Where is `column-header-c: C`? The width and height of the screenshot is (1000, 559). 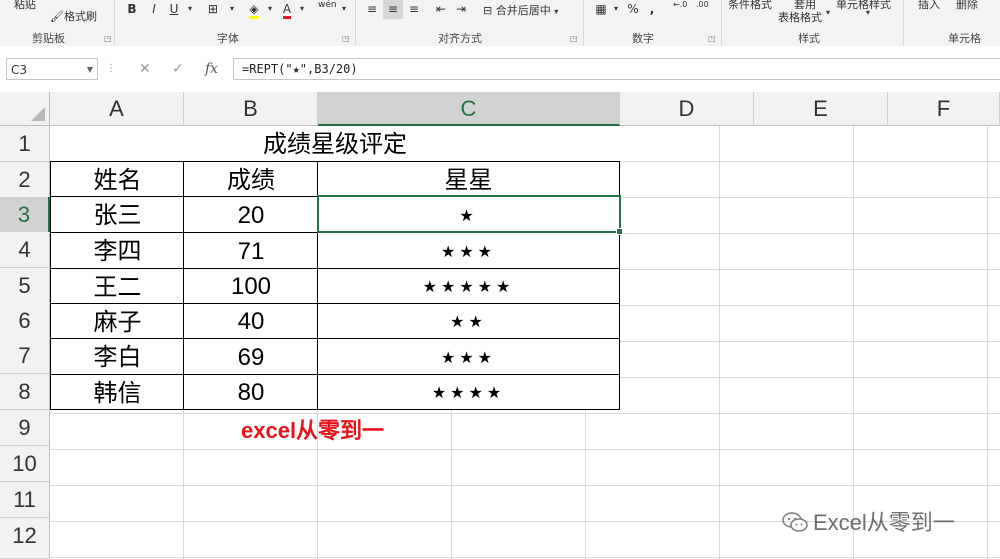 column-header-c: C is located at coordinates (469, 109).